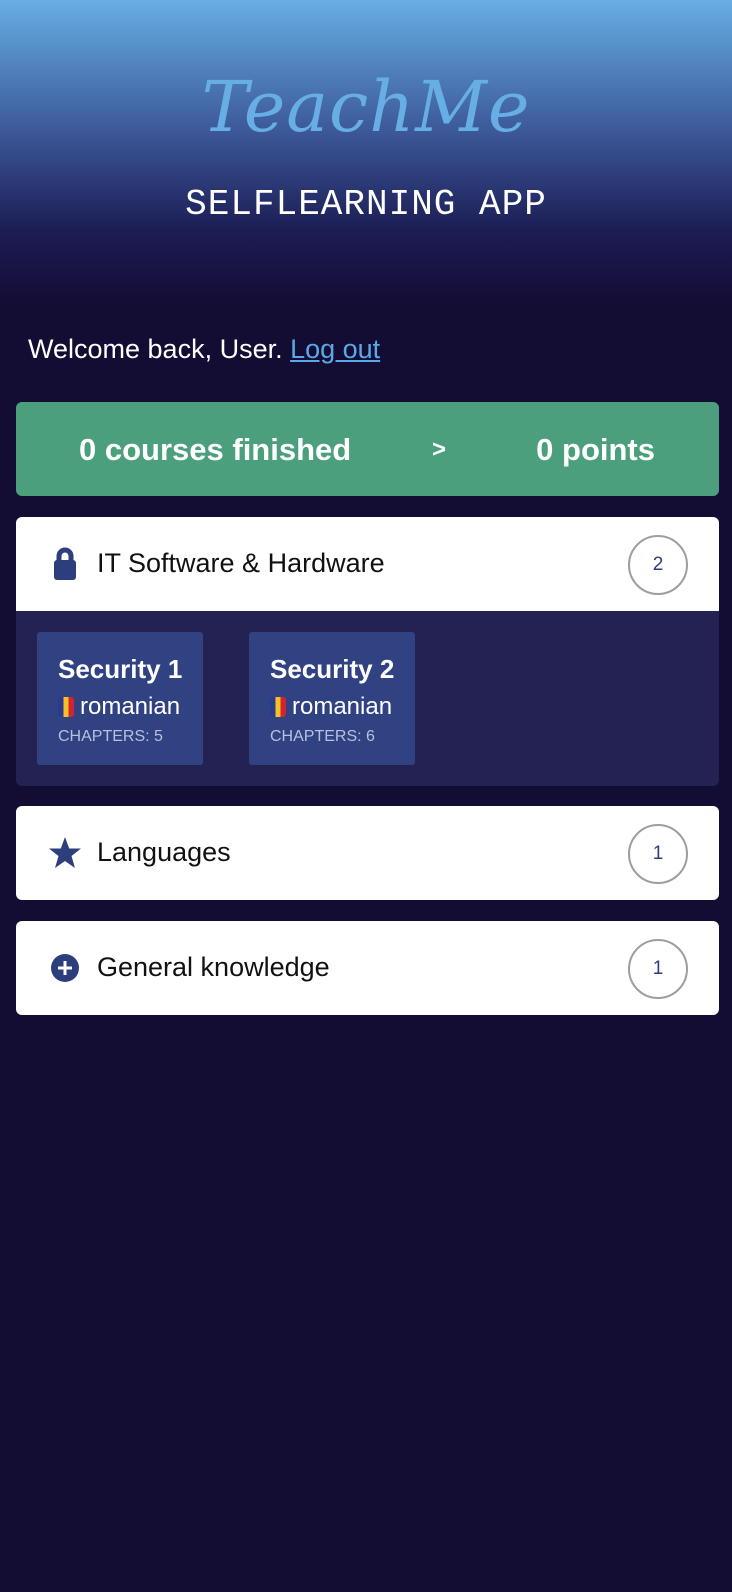  Describe the element at coordinates (120, 669) in the screenshot. I see `course-title: Security 1` at that location.